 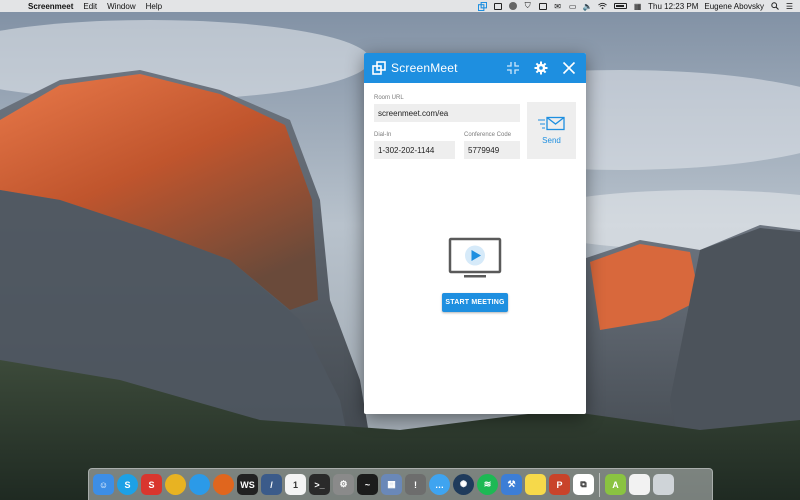 What do you see at coordinates (295, 484) in the screenshot?
I see `dock-calendar-icon: 1` at bounding box center [295, 484].